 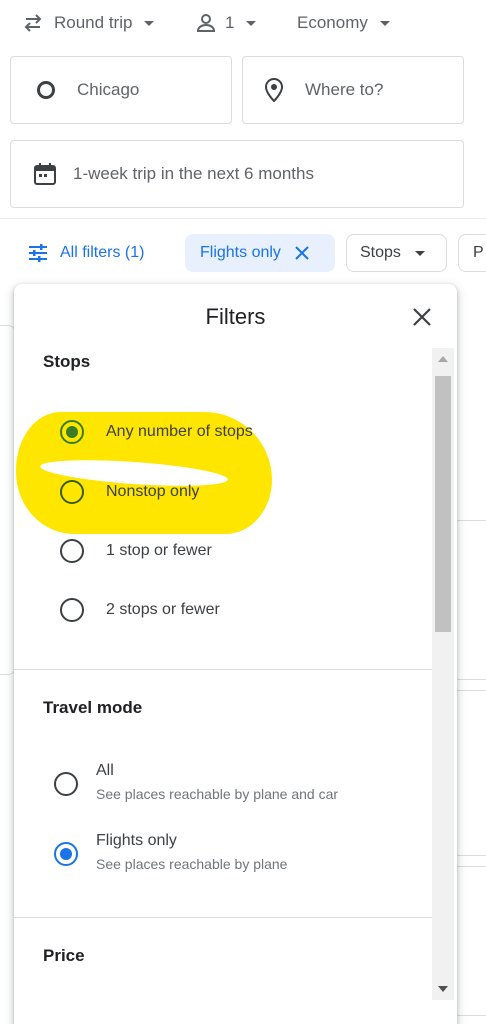 What do you see at coordinates (443, 359) in the screenshot?
I see `scroll-up-arrow-icon` at bounding box center [443, 359].